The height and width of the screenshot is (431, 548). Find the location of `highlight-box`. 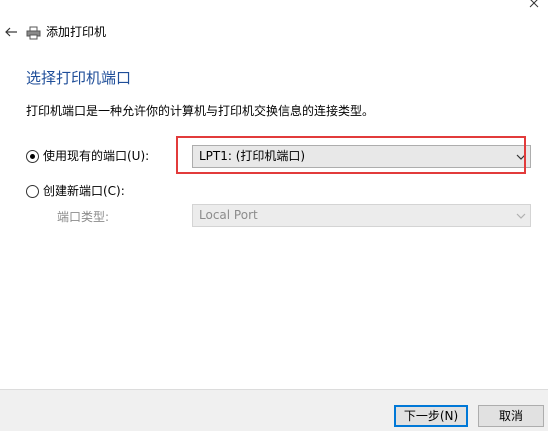

highlight-box is located at coordinates (351, 155).